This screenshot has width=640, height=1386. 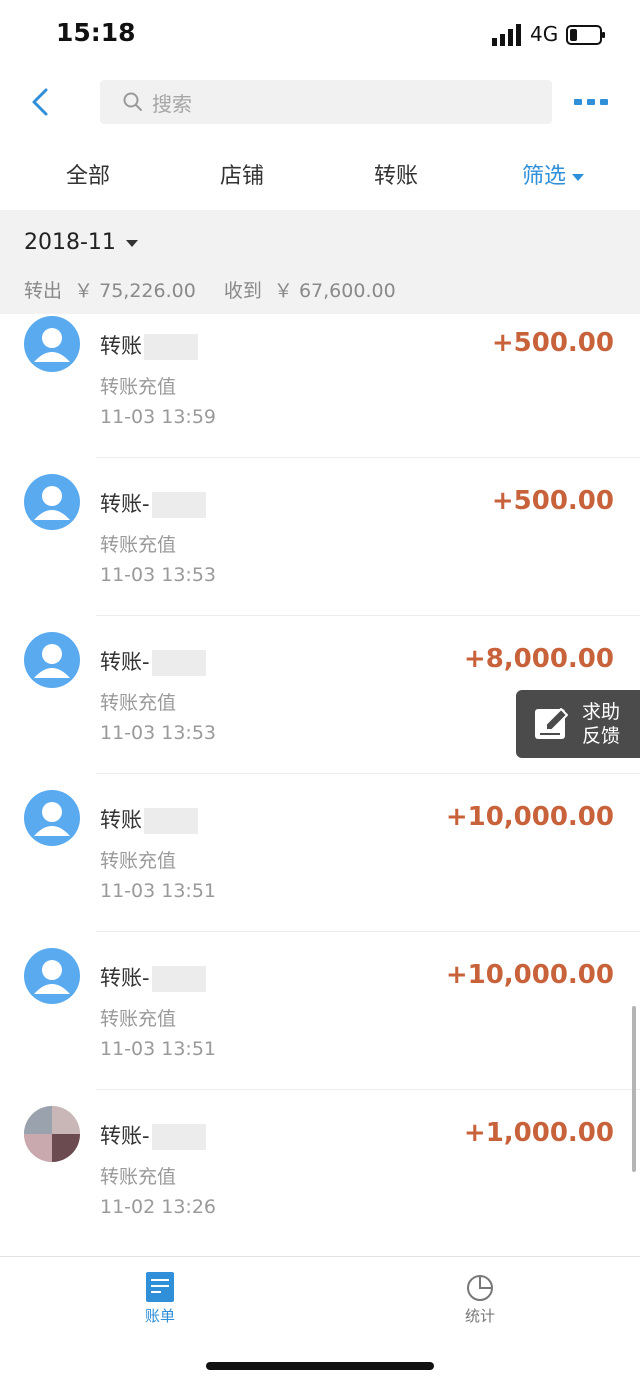 I want to click on tabbar-bills-label: 账单, so click(x=159, y=1316).